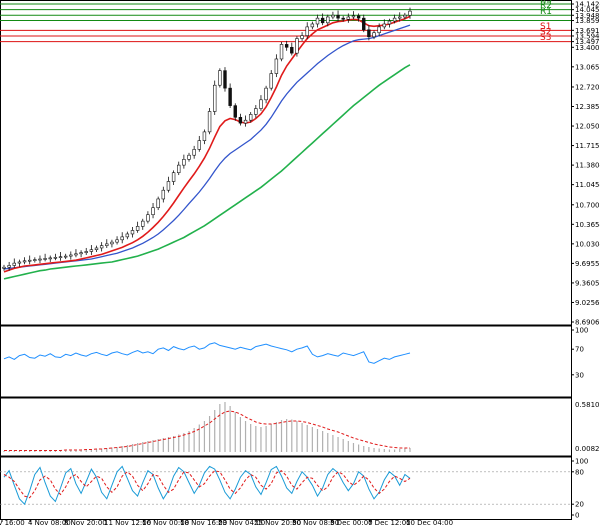  What do you see at coordinates (587, 166) in the screenshot?
I see `y-tick-label-13: 11.38040` at bounding box center [587, 166].